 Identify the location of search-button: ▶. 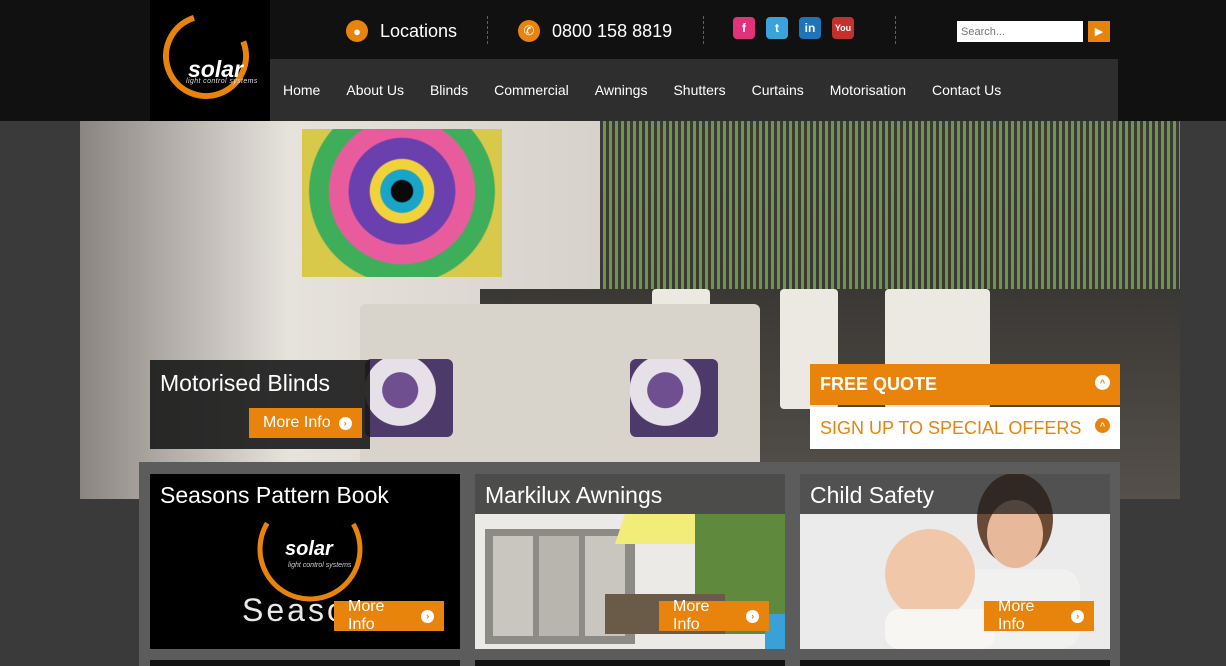
(1099, 31).